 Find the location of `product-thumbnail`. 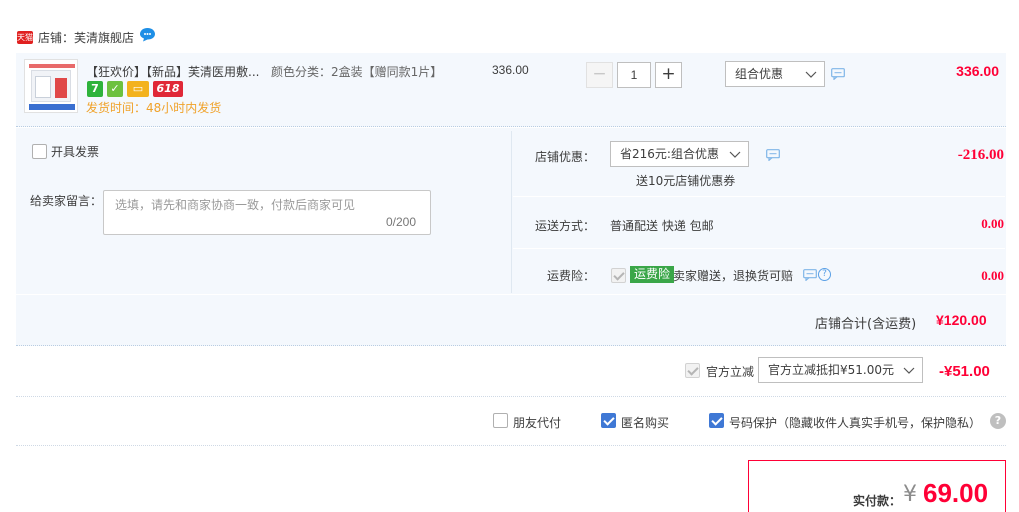

product-thumbnail is located at coordinates (51, 86).